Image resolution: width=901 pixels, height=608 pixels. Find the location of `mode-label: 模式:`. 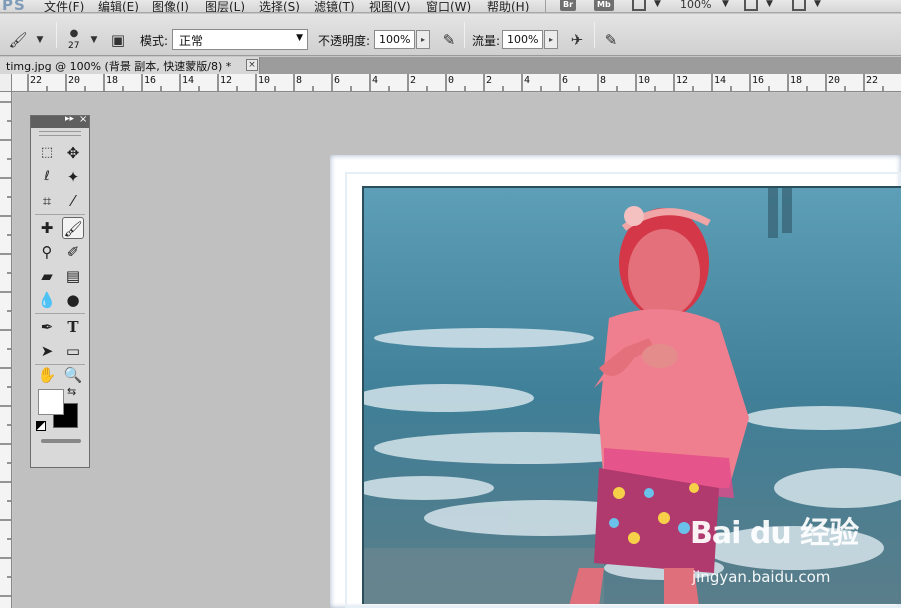

mode-label: 模式: is located at coordinates (154, 41).